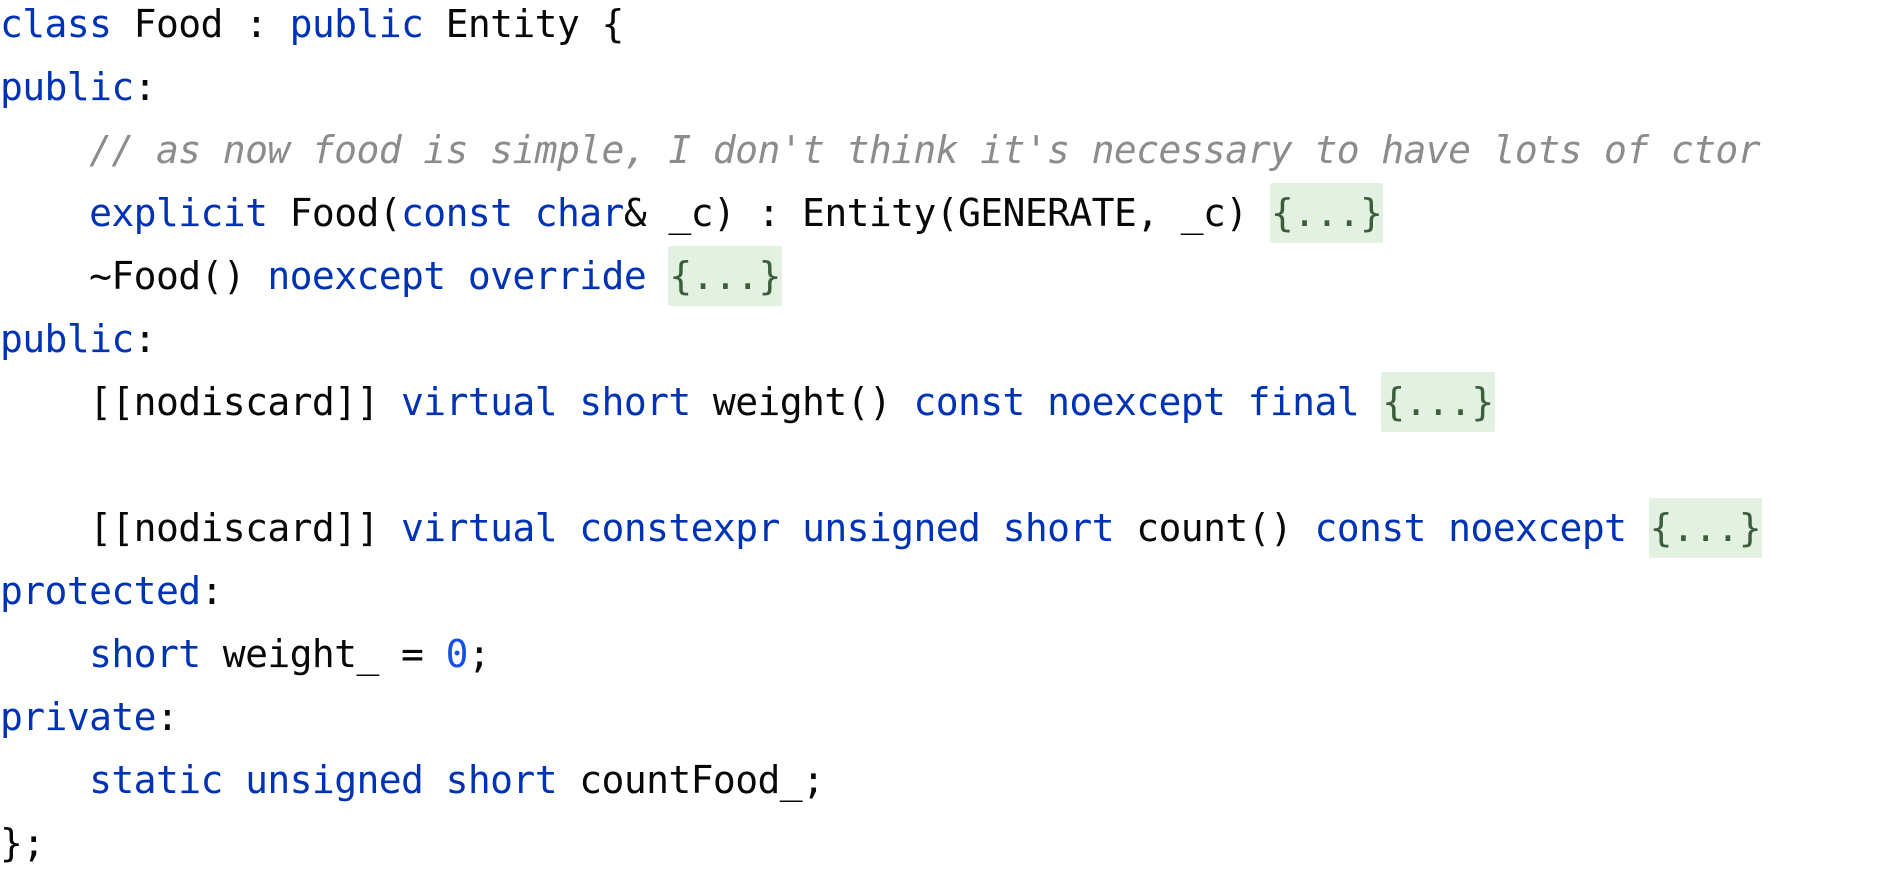 The width and height of the screenshot is (1883, 881). I want to click on keyword-token: private, so click(78, 717).